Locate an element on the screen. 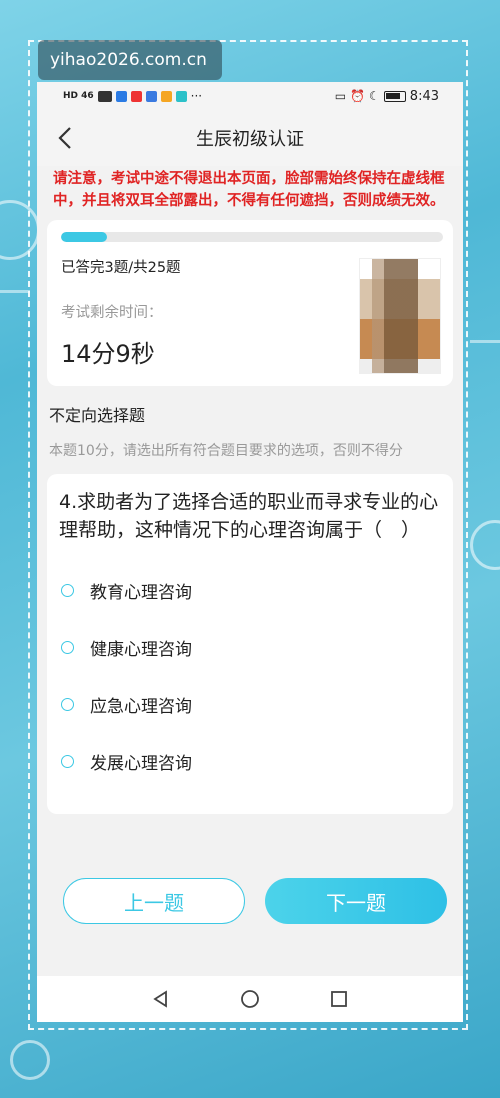 This screenshot has height=1098, width=500. progress-bar-fill is located at coordinates (84, 237).